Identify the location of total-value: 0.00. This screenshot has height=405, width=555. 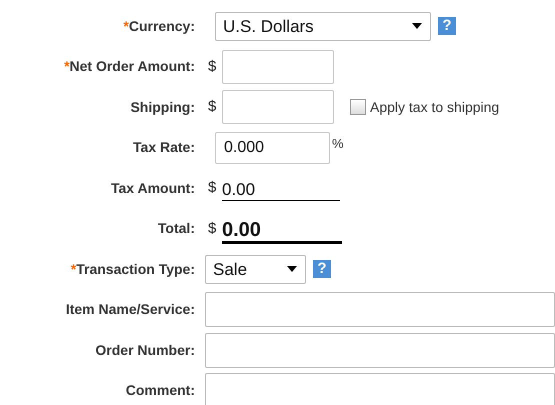
(282, 228).